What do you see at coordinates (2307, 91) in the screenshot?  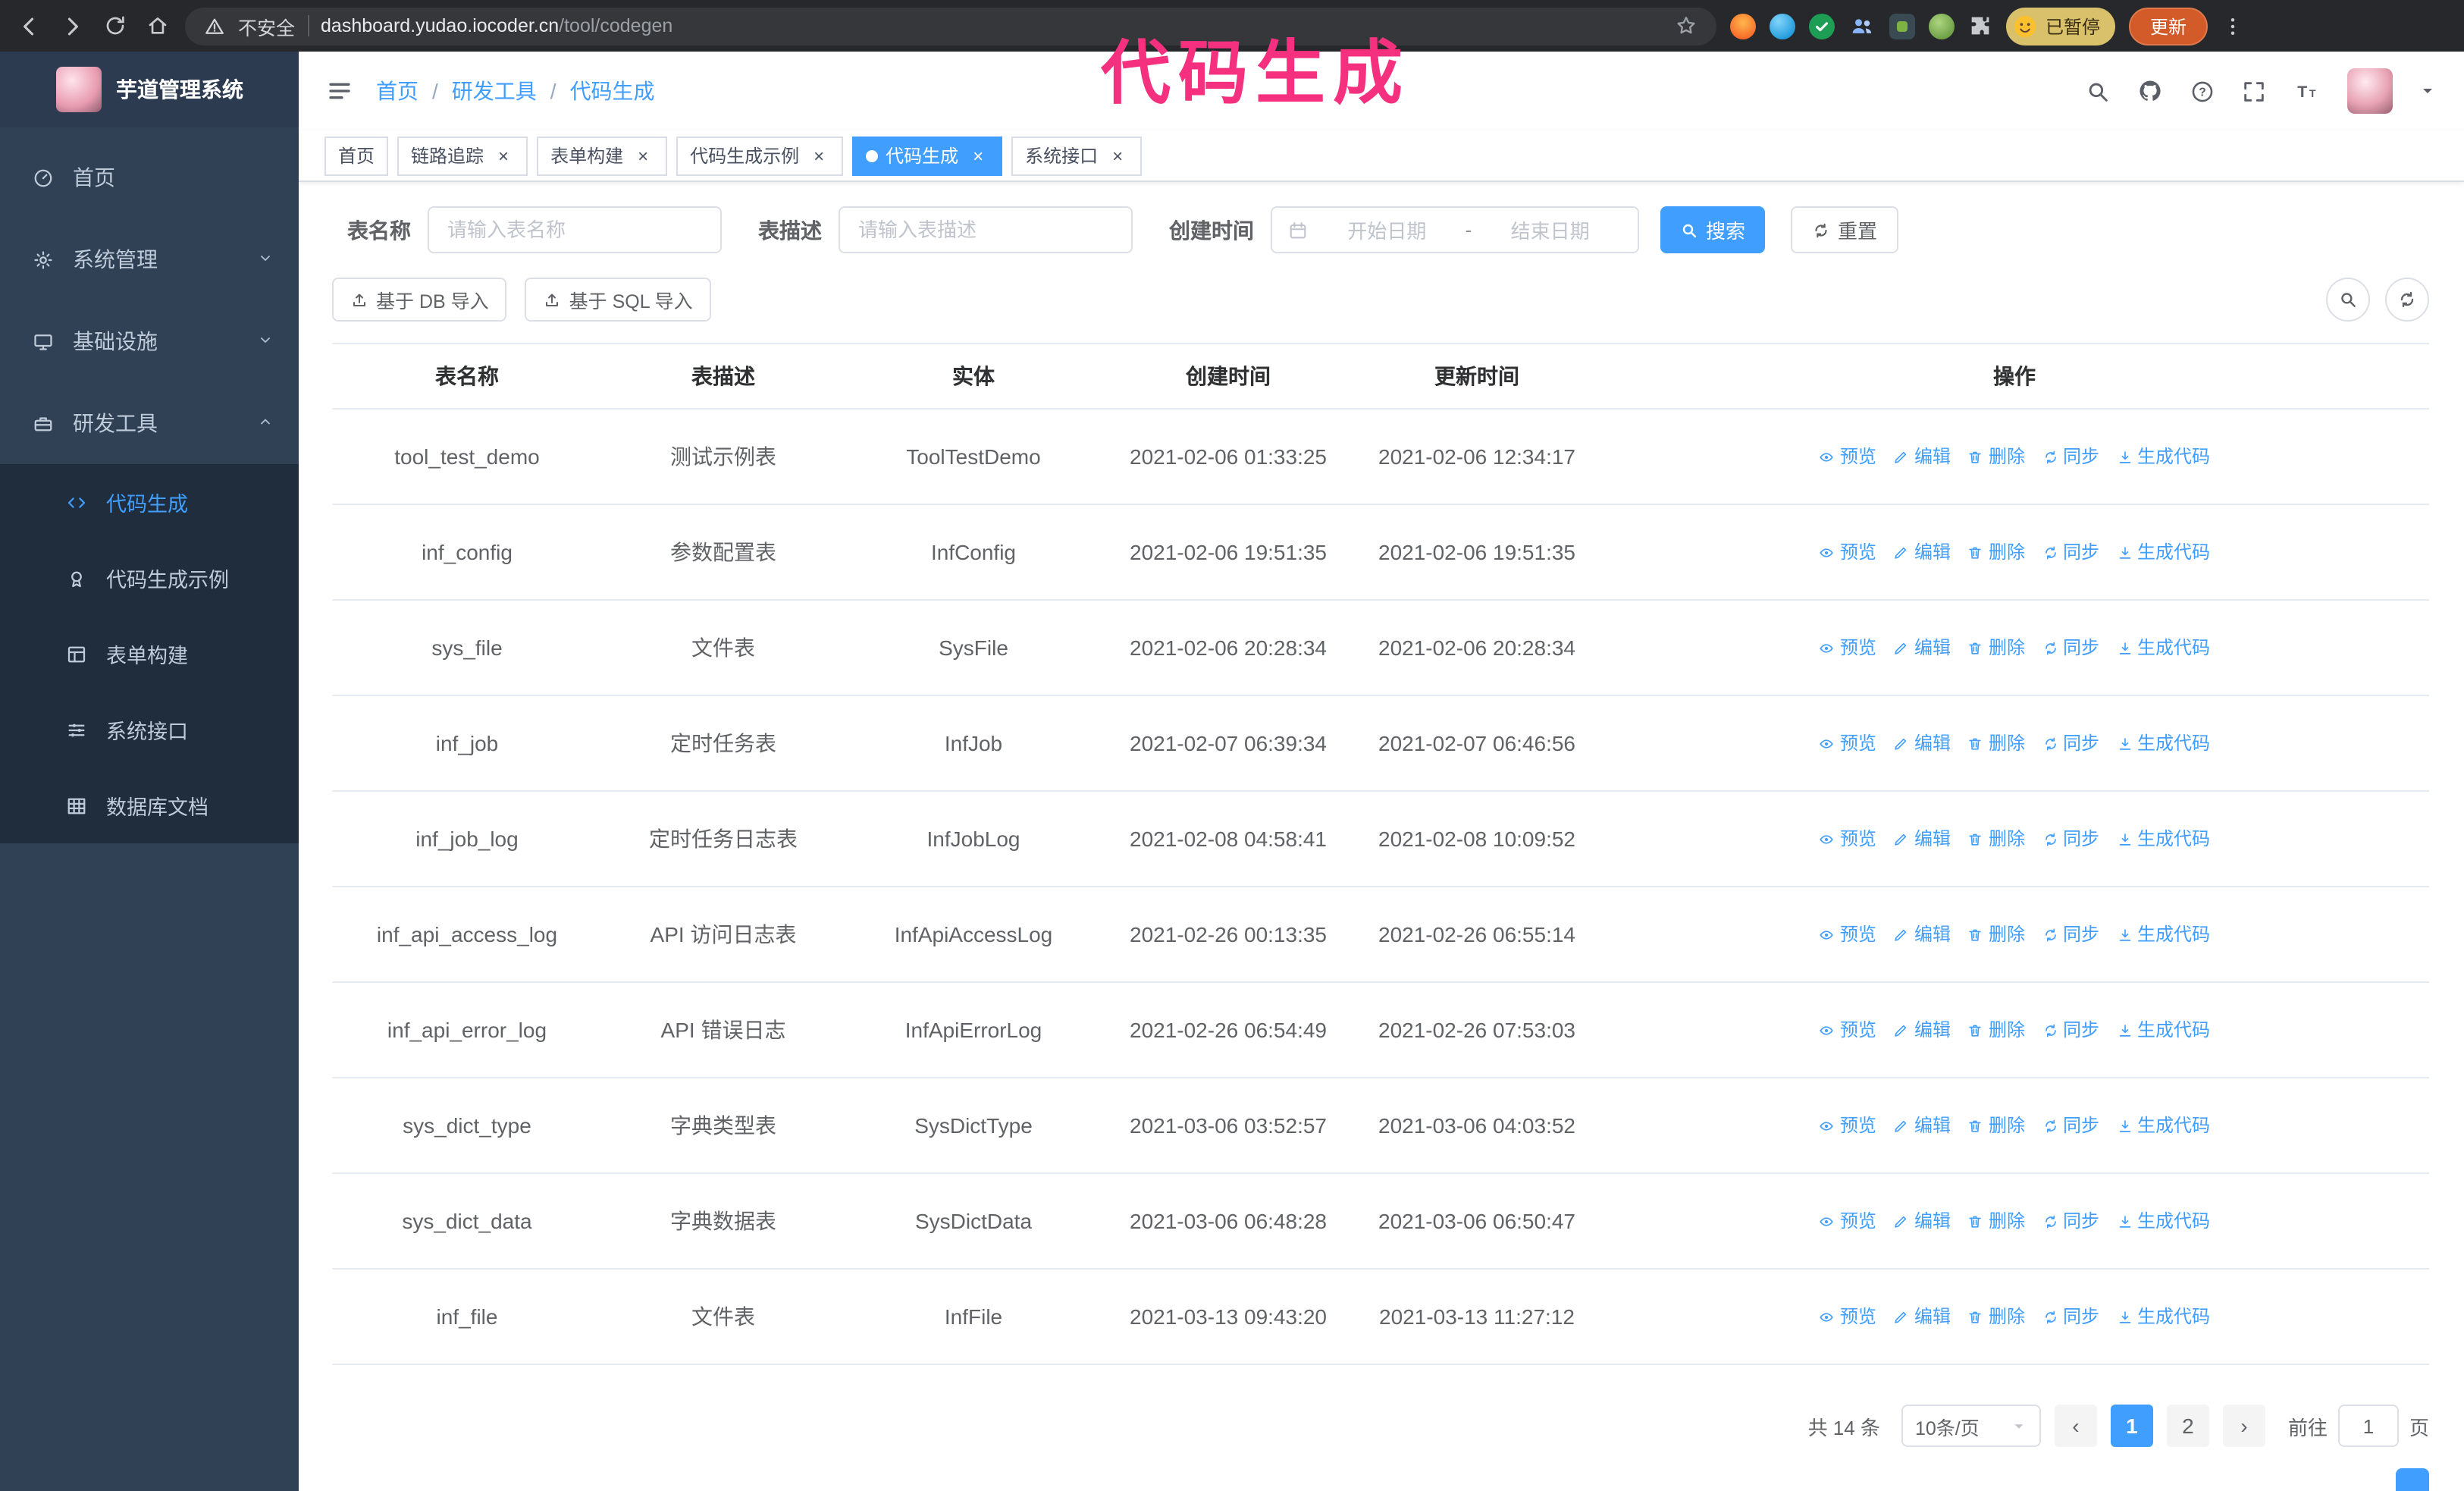 I see `font-size-icon: TT` at bounding box center [2307, 91].